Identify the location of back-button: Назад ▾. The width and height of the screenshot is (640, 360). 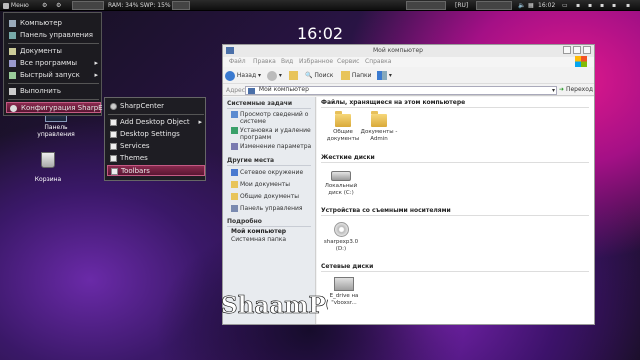
(243, 75).